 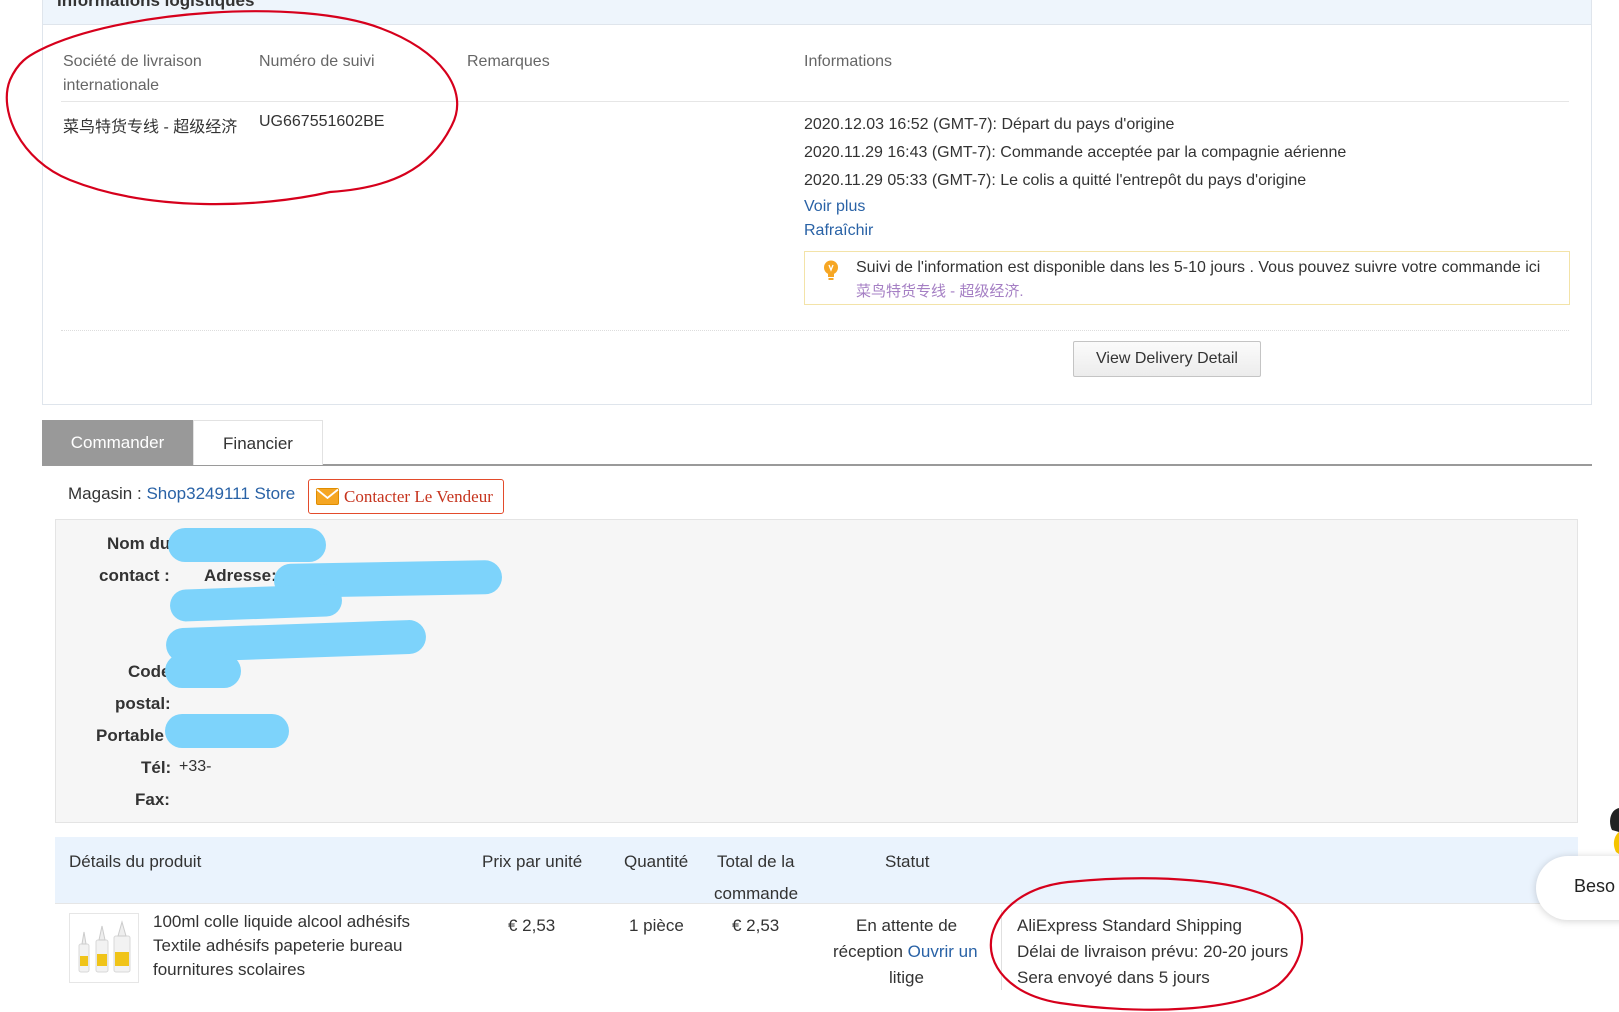 I want to click on postal-code-label: postal:, so click(x=143, y=703).